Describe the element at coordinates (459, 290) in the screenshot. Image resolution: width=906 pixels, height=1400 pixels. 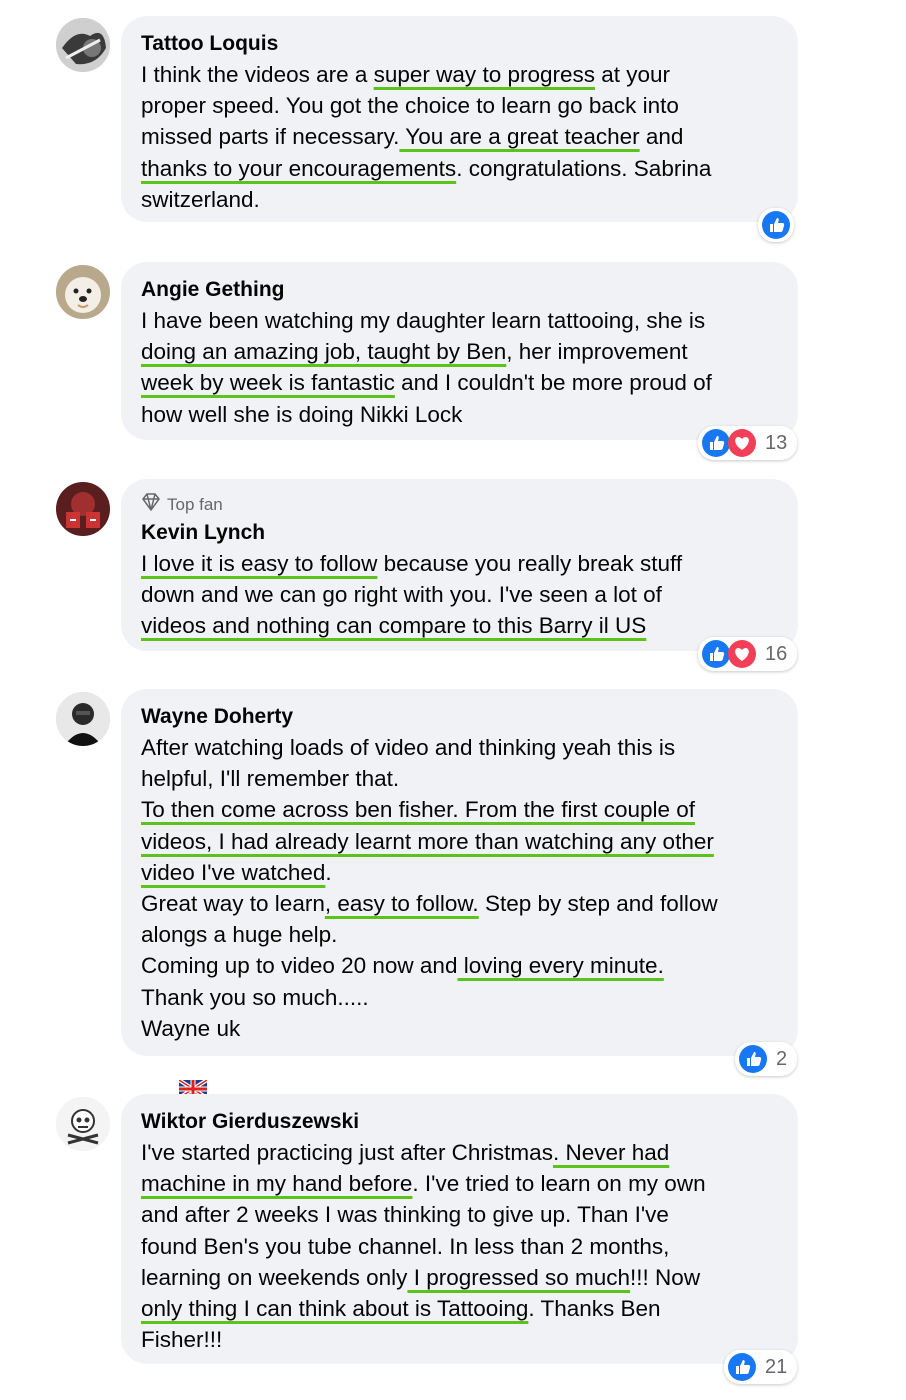
I see `comment-author: Angie Gething` at that location.